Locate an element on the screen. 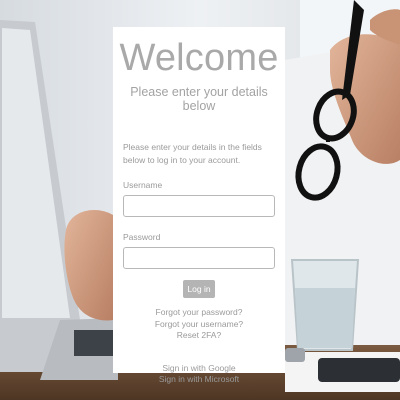  forgot-username-link: Forgot your username? is located at coordinates (199, 325).